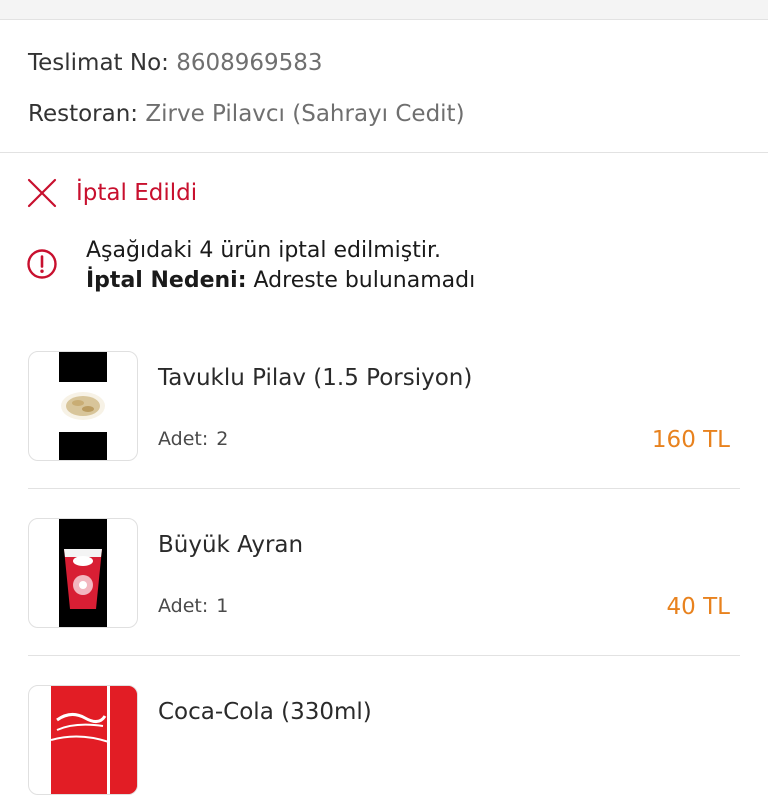 This screenshot has height=797, width=768. I want to click on notice-line: Aşağıdaki 4 ürün iptal edilmiştir., so click(263, 250).